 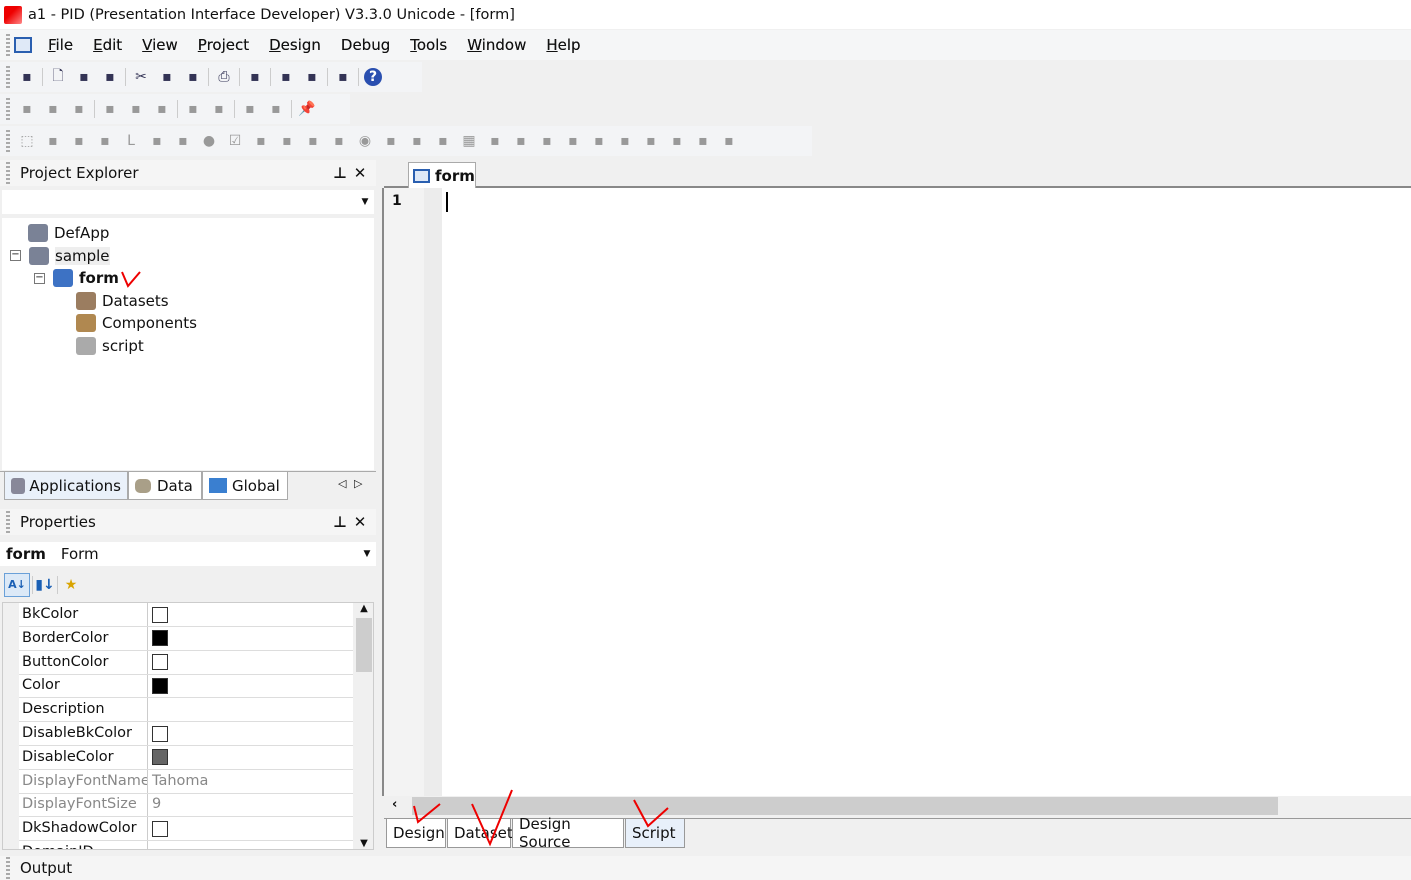 I want to click on scroll-up-icon: ▲, so click(x=364, y=608).